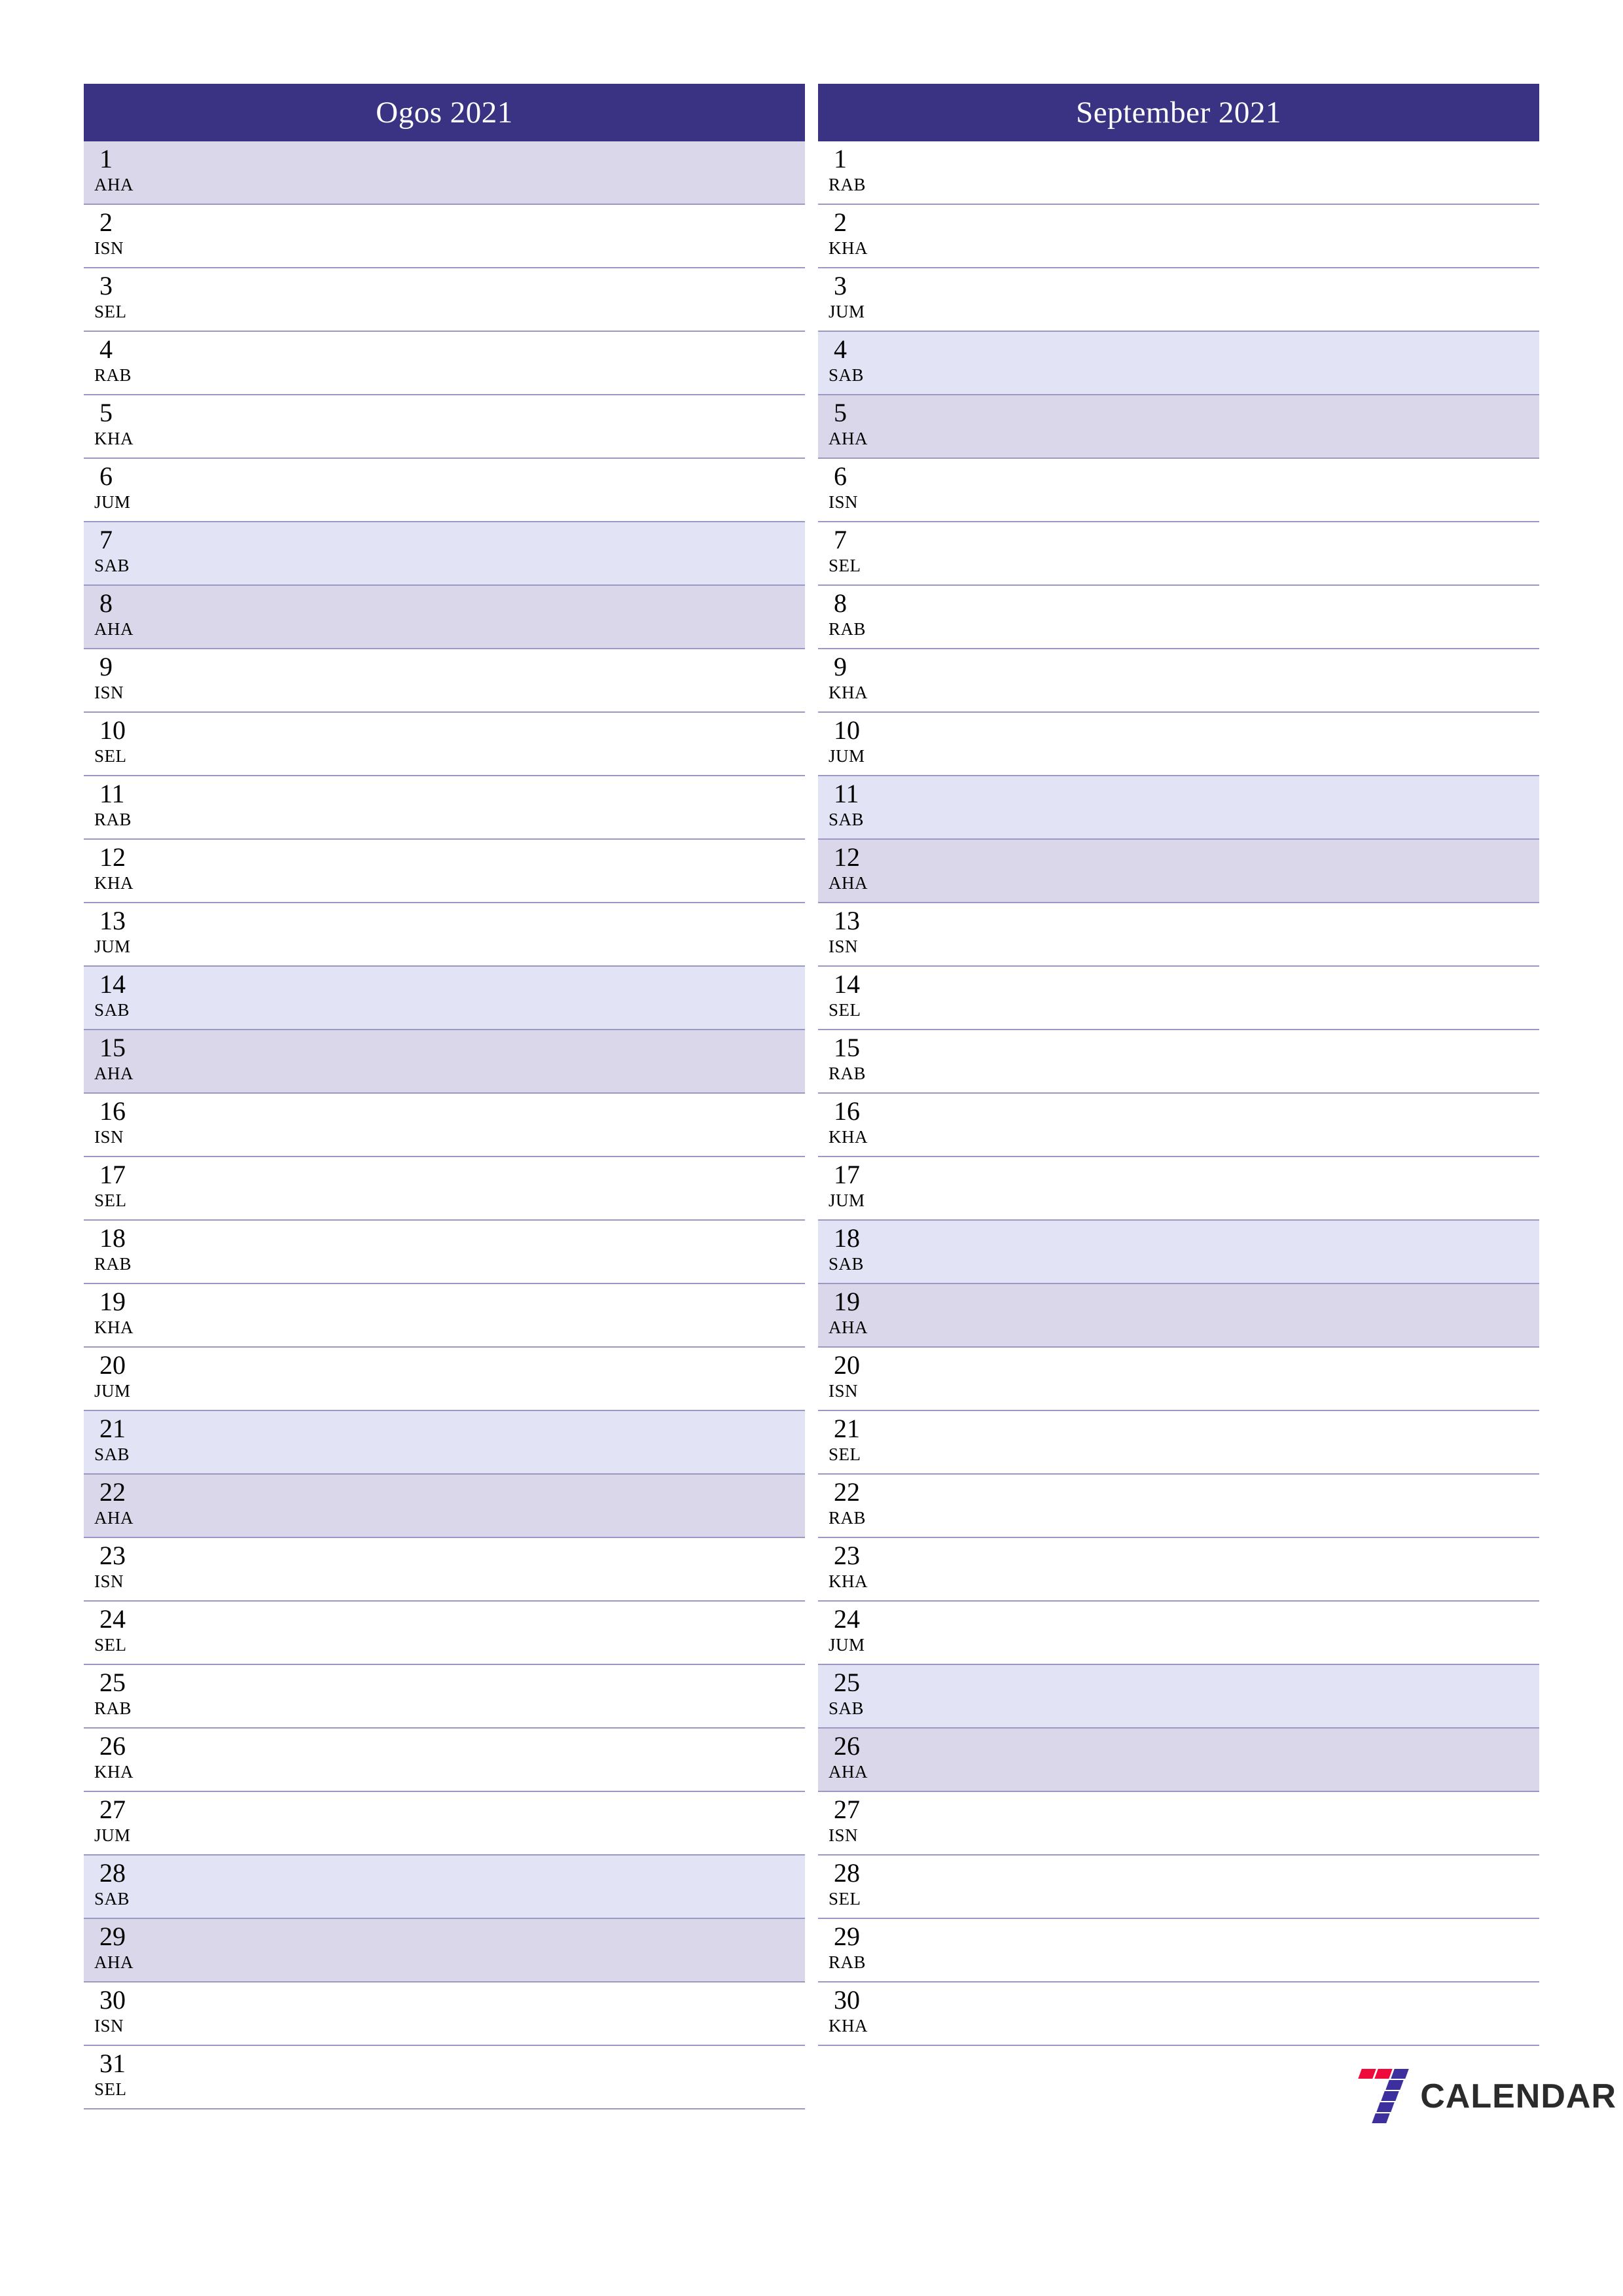  I want to click on day-row: 29 RAB, so click(1178, 1950).